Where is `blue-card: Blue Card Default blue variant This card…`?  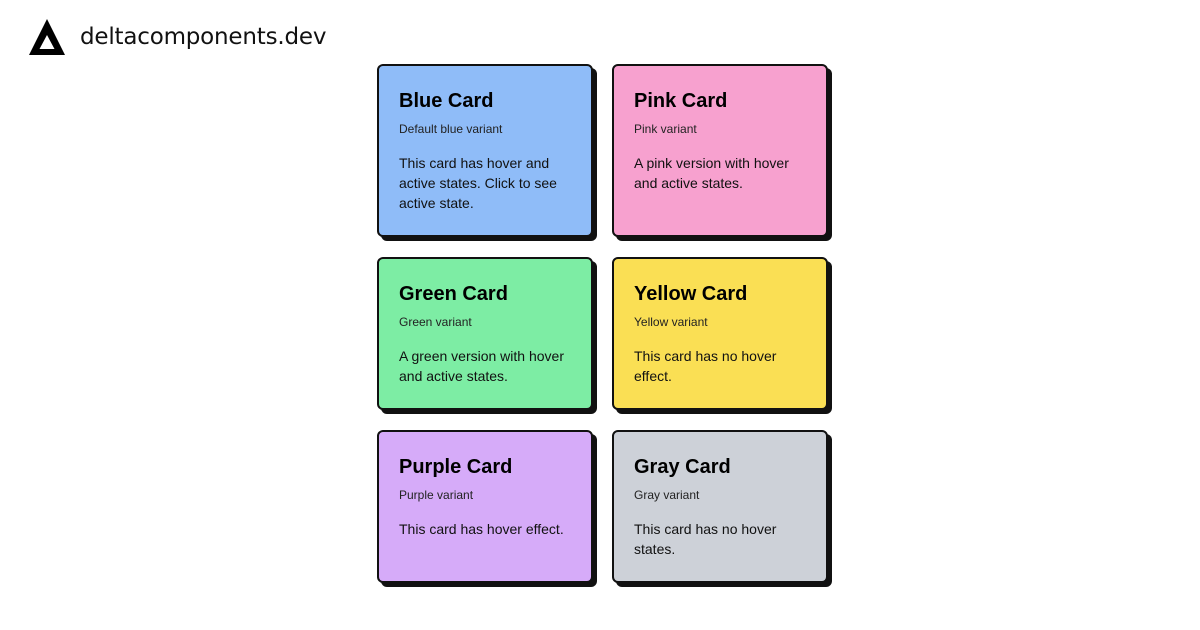
blue-card: Blue Card Default blue variant This card… is located at coordinates (485, 150).